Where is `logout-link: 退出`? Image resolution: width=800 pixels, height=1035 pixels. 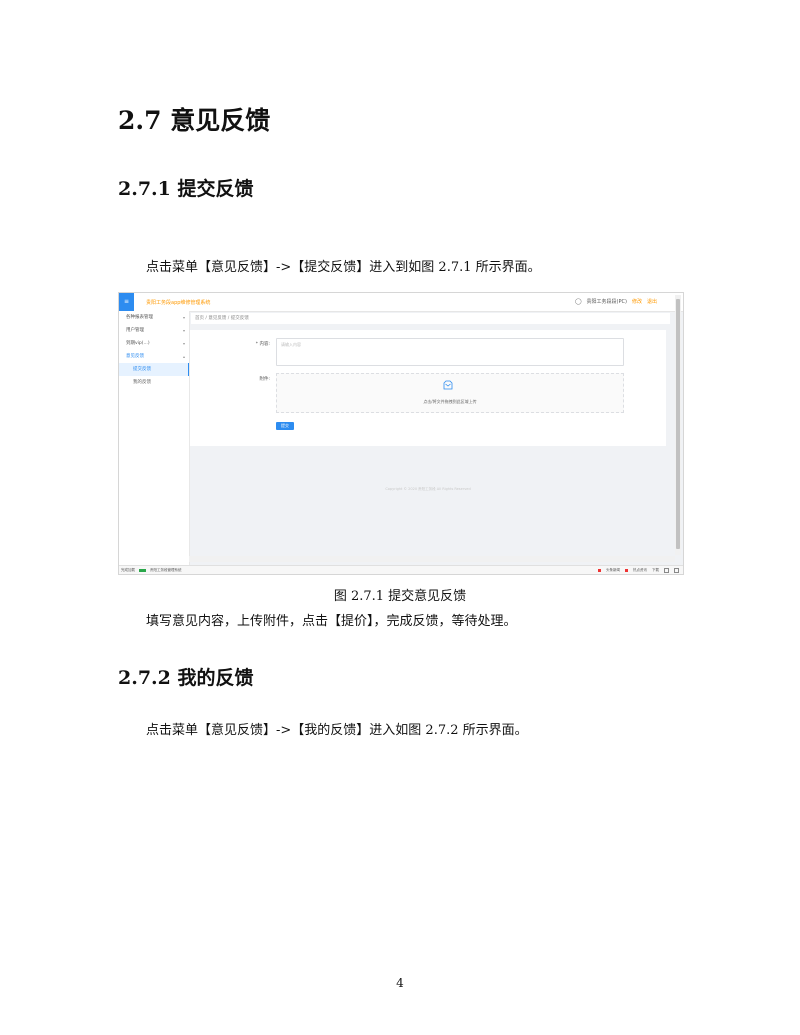 logout-link: 退出 is located at coordinates (652, 301).